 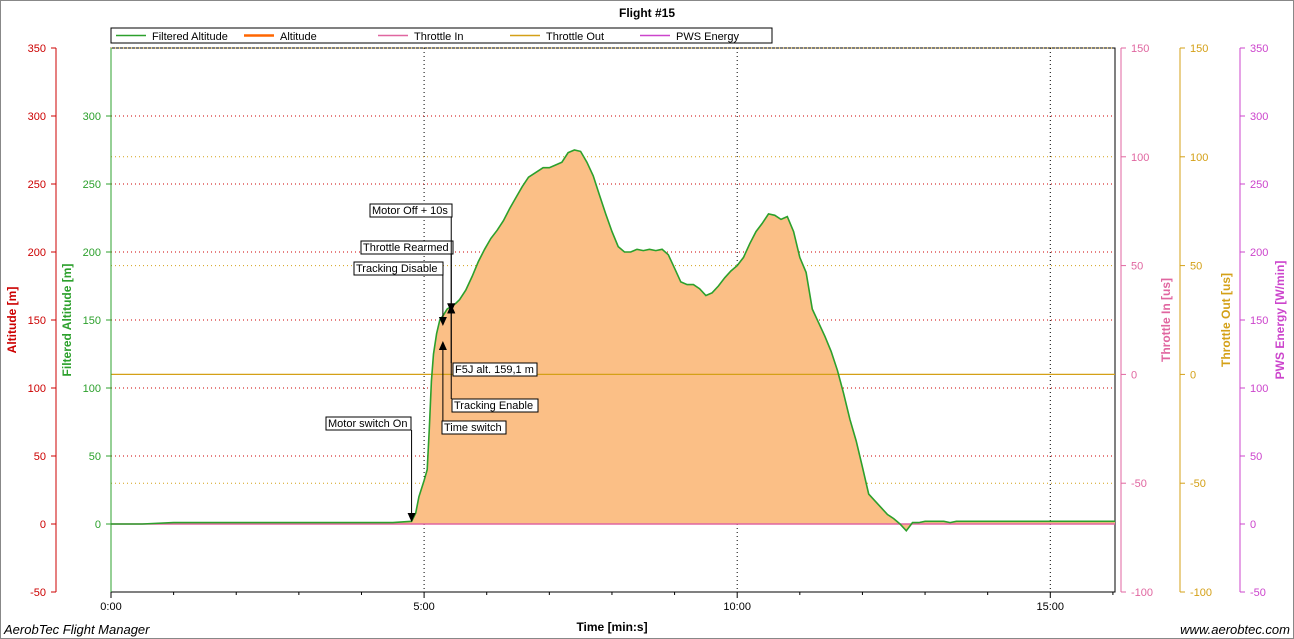 I want to click on footer-right-text: www.aerobtec.com, so click(x=1235, y=629).